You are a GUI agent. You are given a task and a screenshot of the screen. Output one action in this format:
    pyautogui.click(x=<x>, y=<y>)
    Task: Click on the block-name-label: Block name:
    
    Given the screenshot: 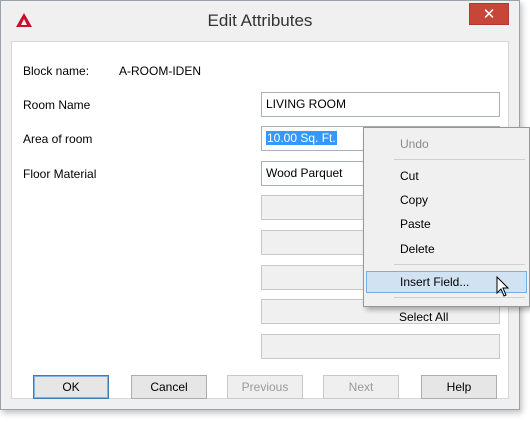 What is the action you would take?
    pyautogui.click(x=56, y=71)
    